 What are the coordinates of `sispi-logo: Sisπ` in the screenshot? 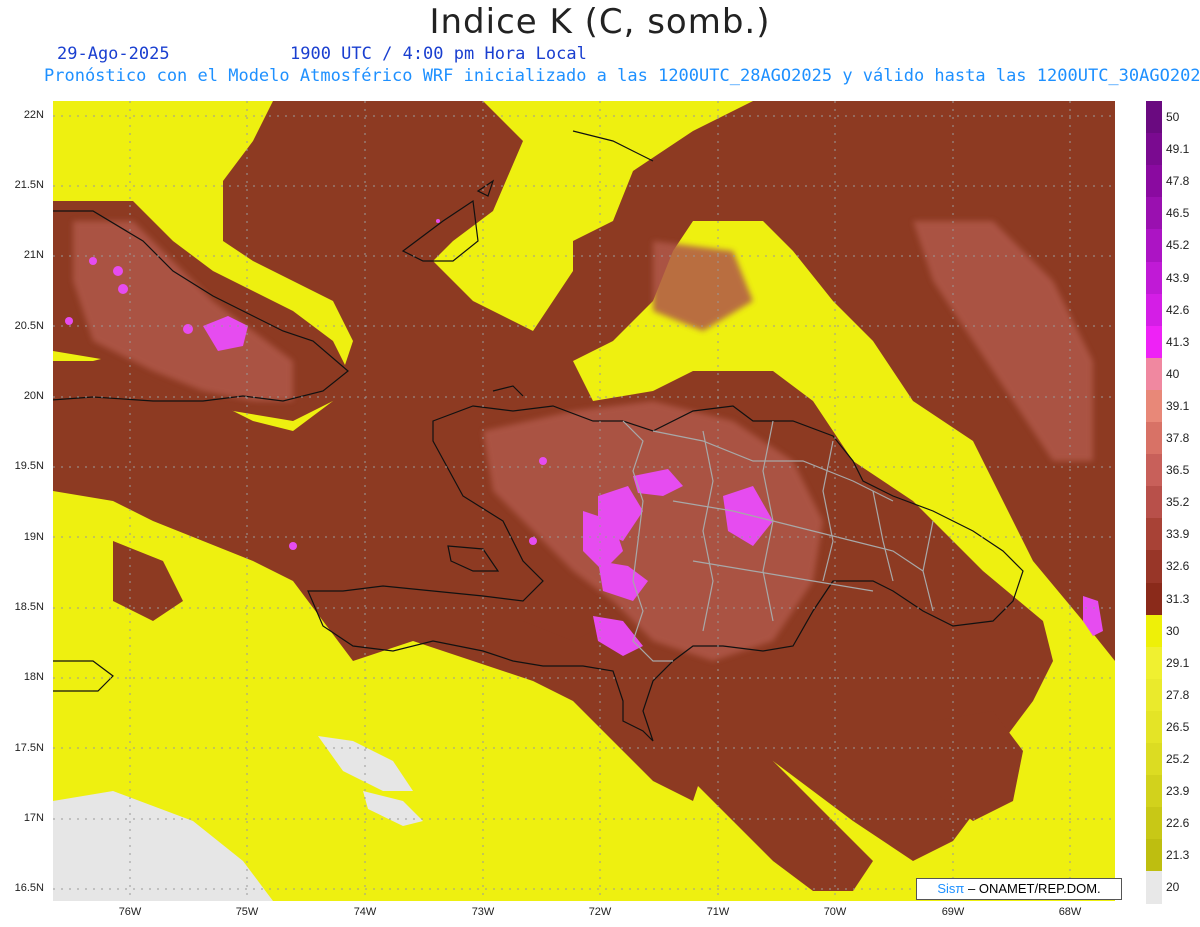 It's located at (951, 888).